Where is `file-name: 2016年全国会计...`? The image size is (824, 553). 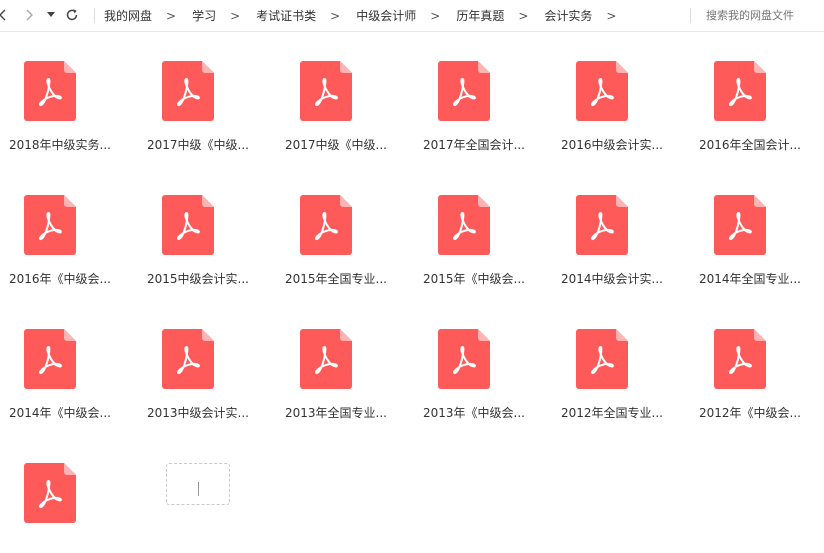 file-name: 2016年全国会计... is located at coordinates (750, 144).